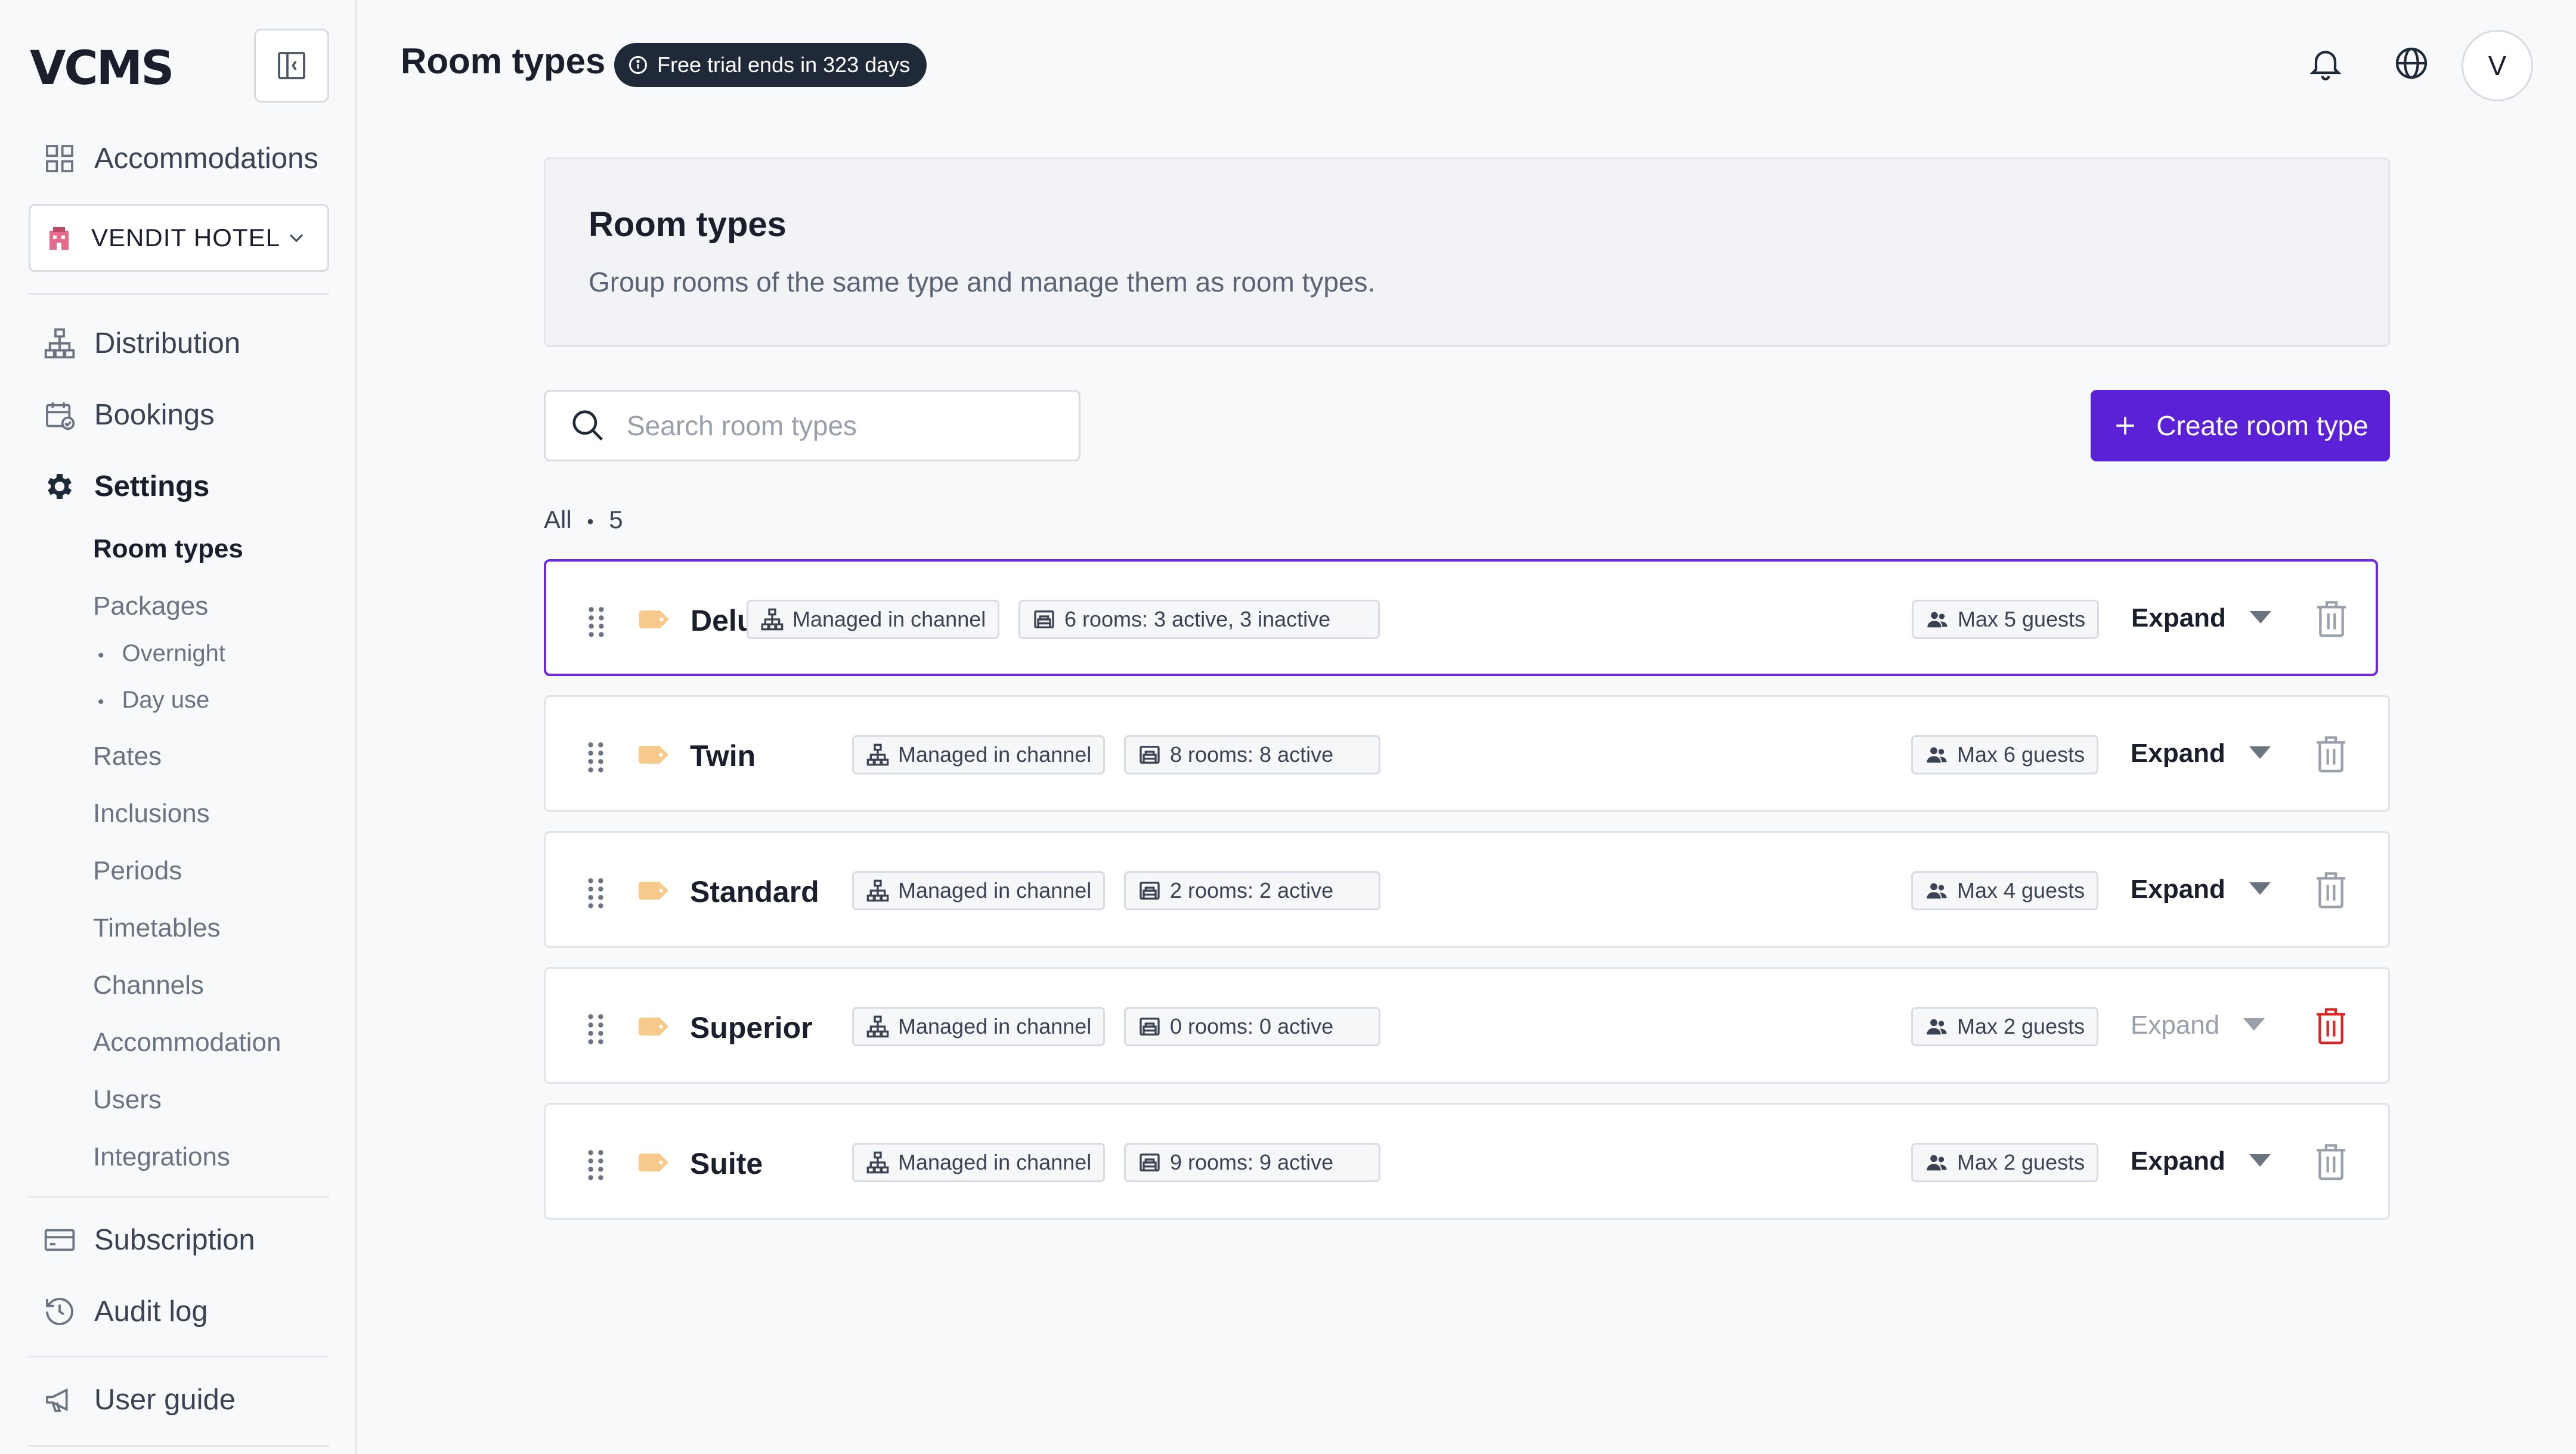 The height and width of the screenshot is (1454, 2576). What do you see at coordinates (165, 1400) in the screenshot?
I see `nav-user-guide-label: User guide` at bounding box center [165, 1400].